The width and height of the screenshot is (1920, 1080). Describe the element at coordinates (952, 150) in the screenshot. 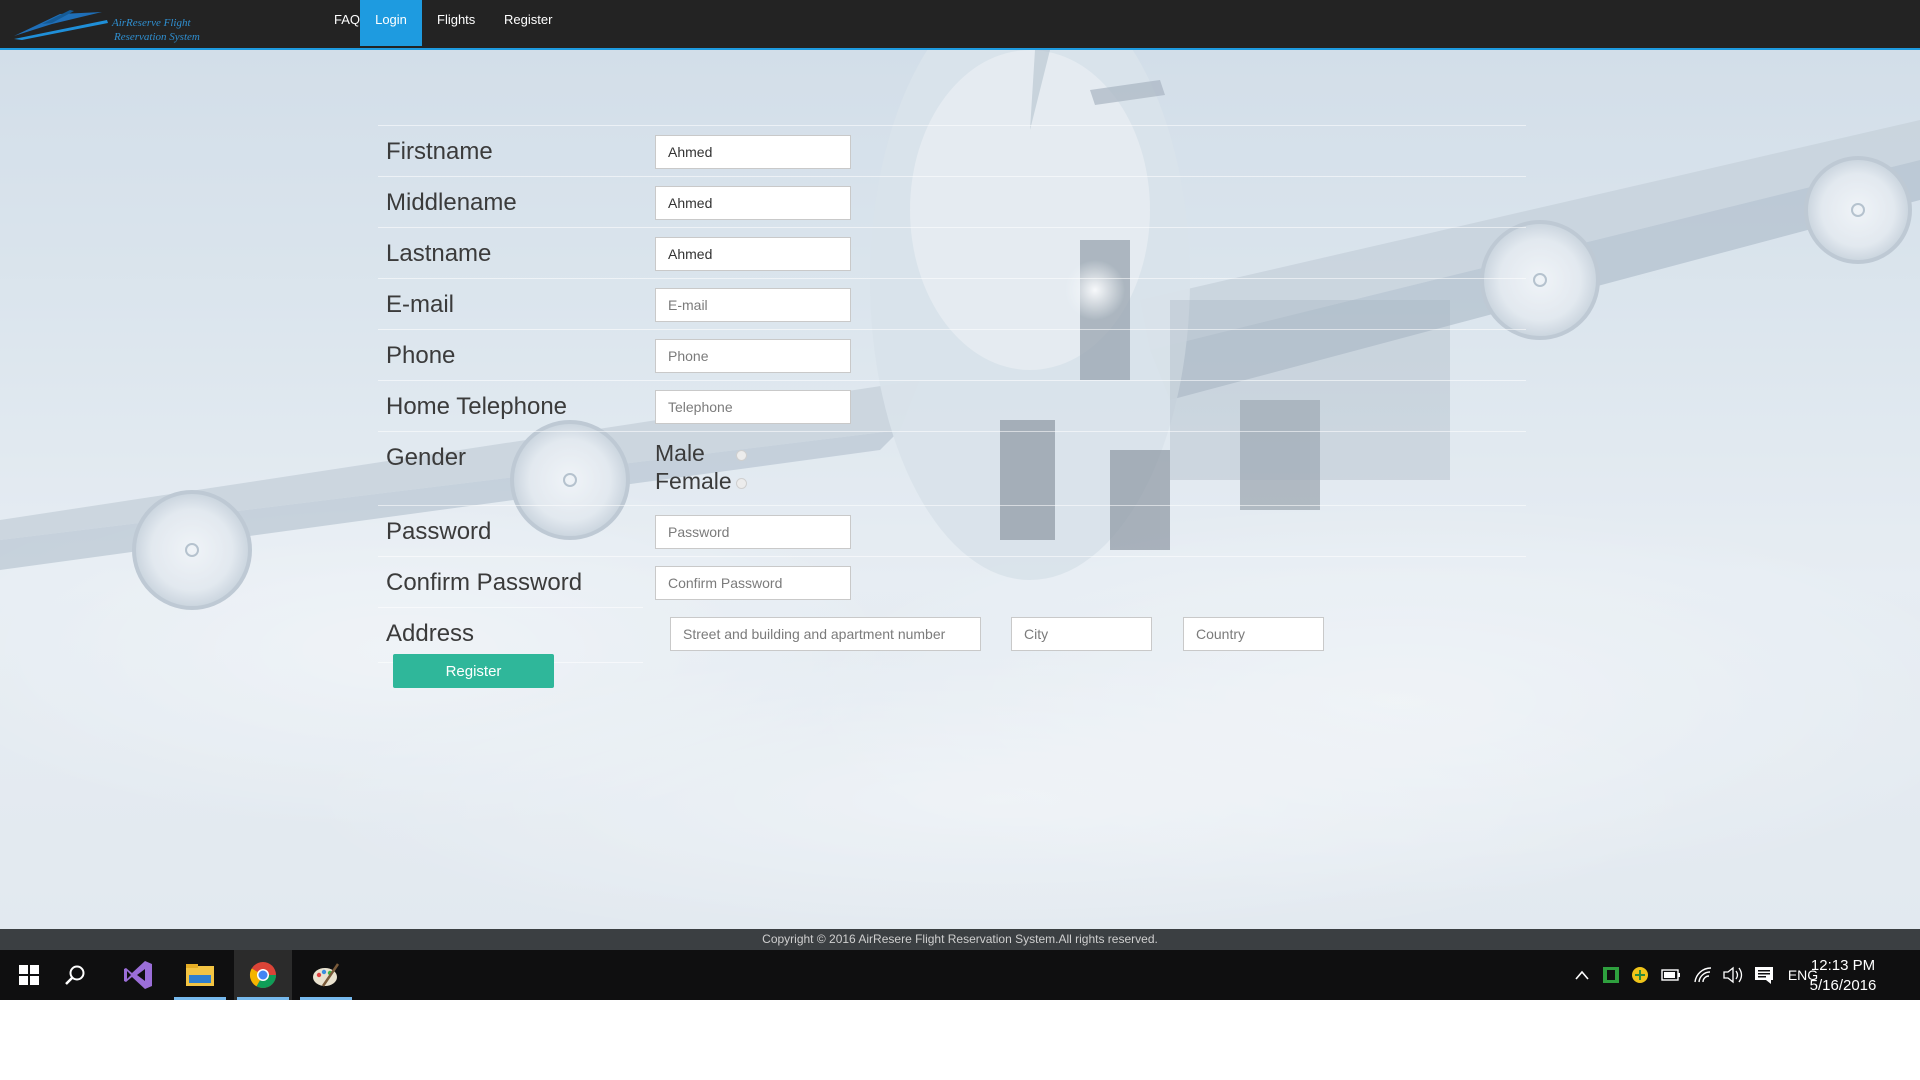

I see `form-row-firstname: Firstname` at that location.